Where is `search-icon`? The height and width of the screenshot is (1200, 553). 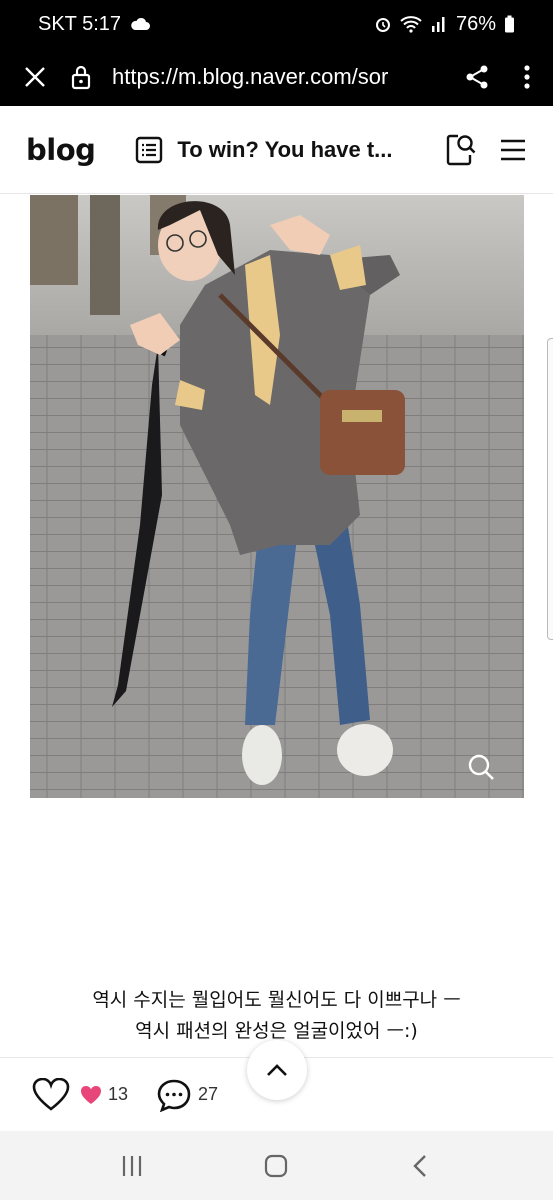 search-icon is located at coordinates (461, 150).